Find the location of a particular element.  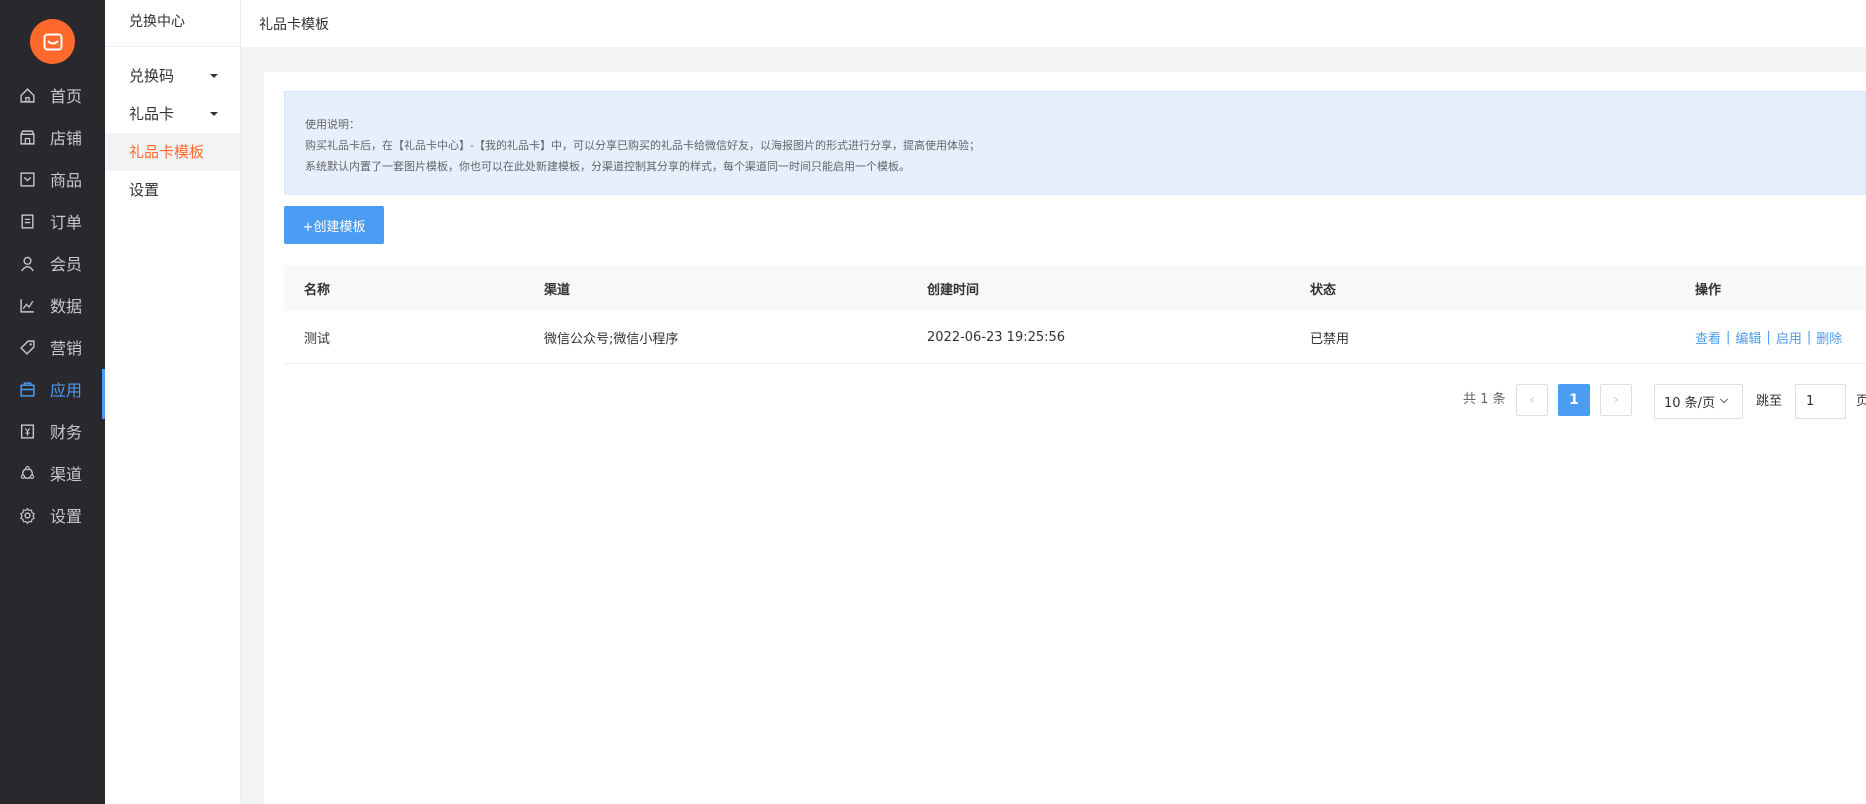

storefront-logo-icon is located at coordinates (52, 41).